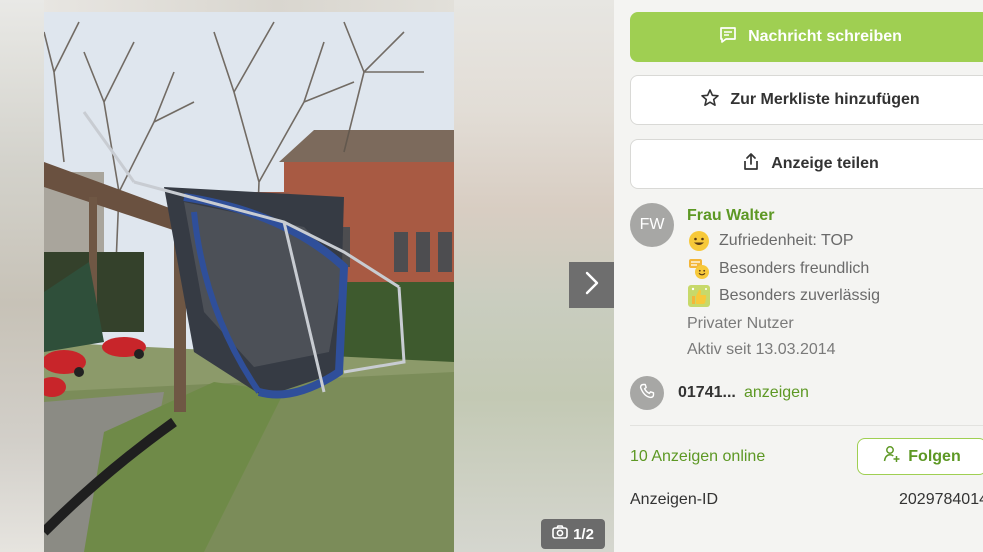 Image resolution: width=983 pixels, height=552 pixels. Describe the element at coordinates (825, 163) in the screenshot. I see `share-ad-label: Anzeige teilen` at that location.